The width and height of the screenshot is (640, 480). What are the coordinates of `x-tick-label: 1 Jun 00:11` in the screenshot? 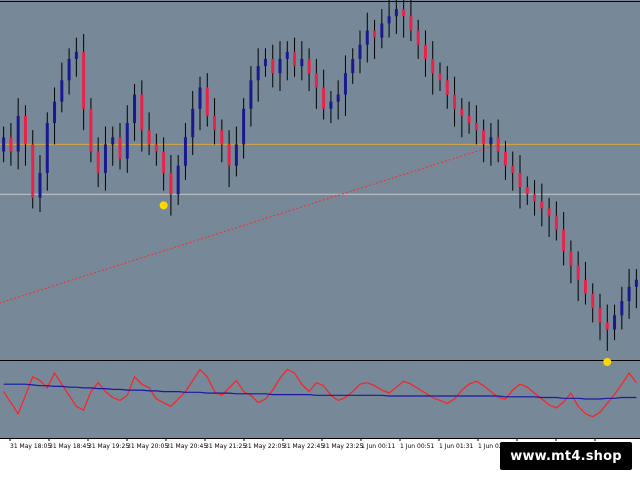 It's located at (378, 446).